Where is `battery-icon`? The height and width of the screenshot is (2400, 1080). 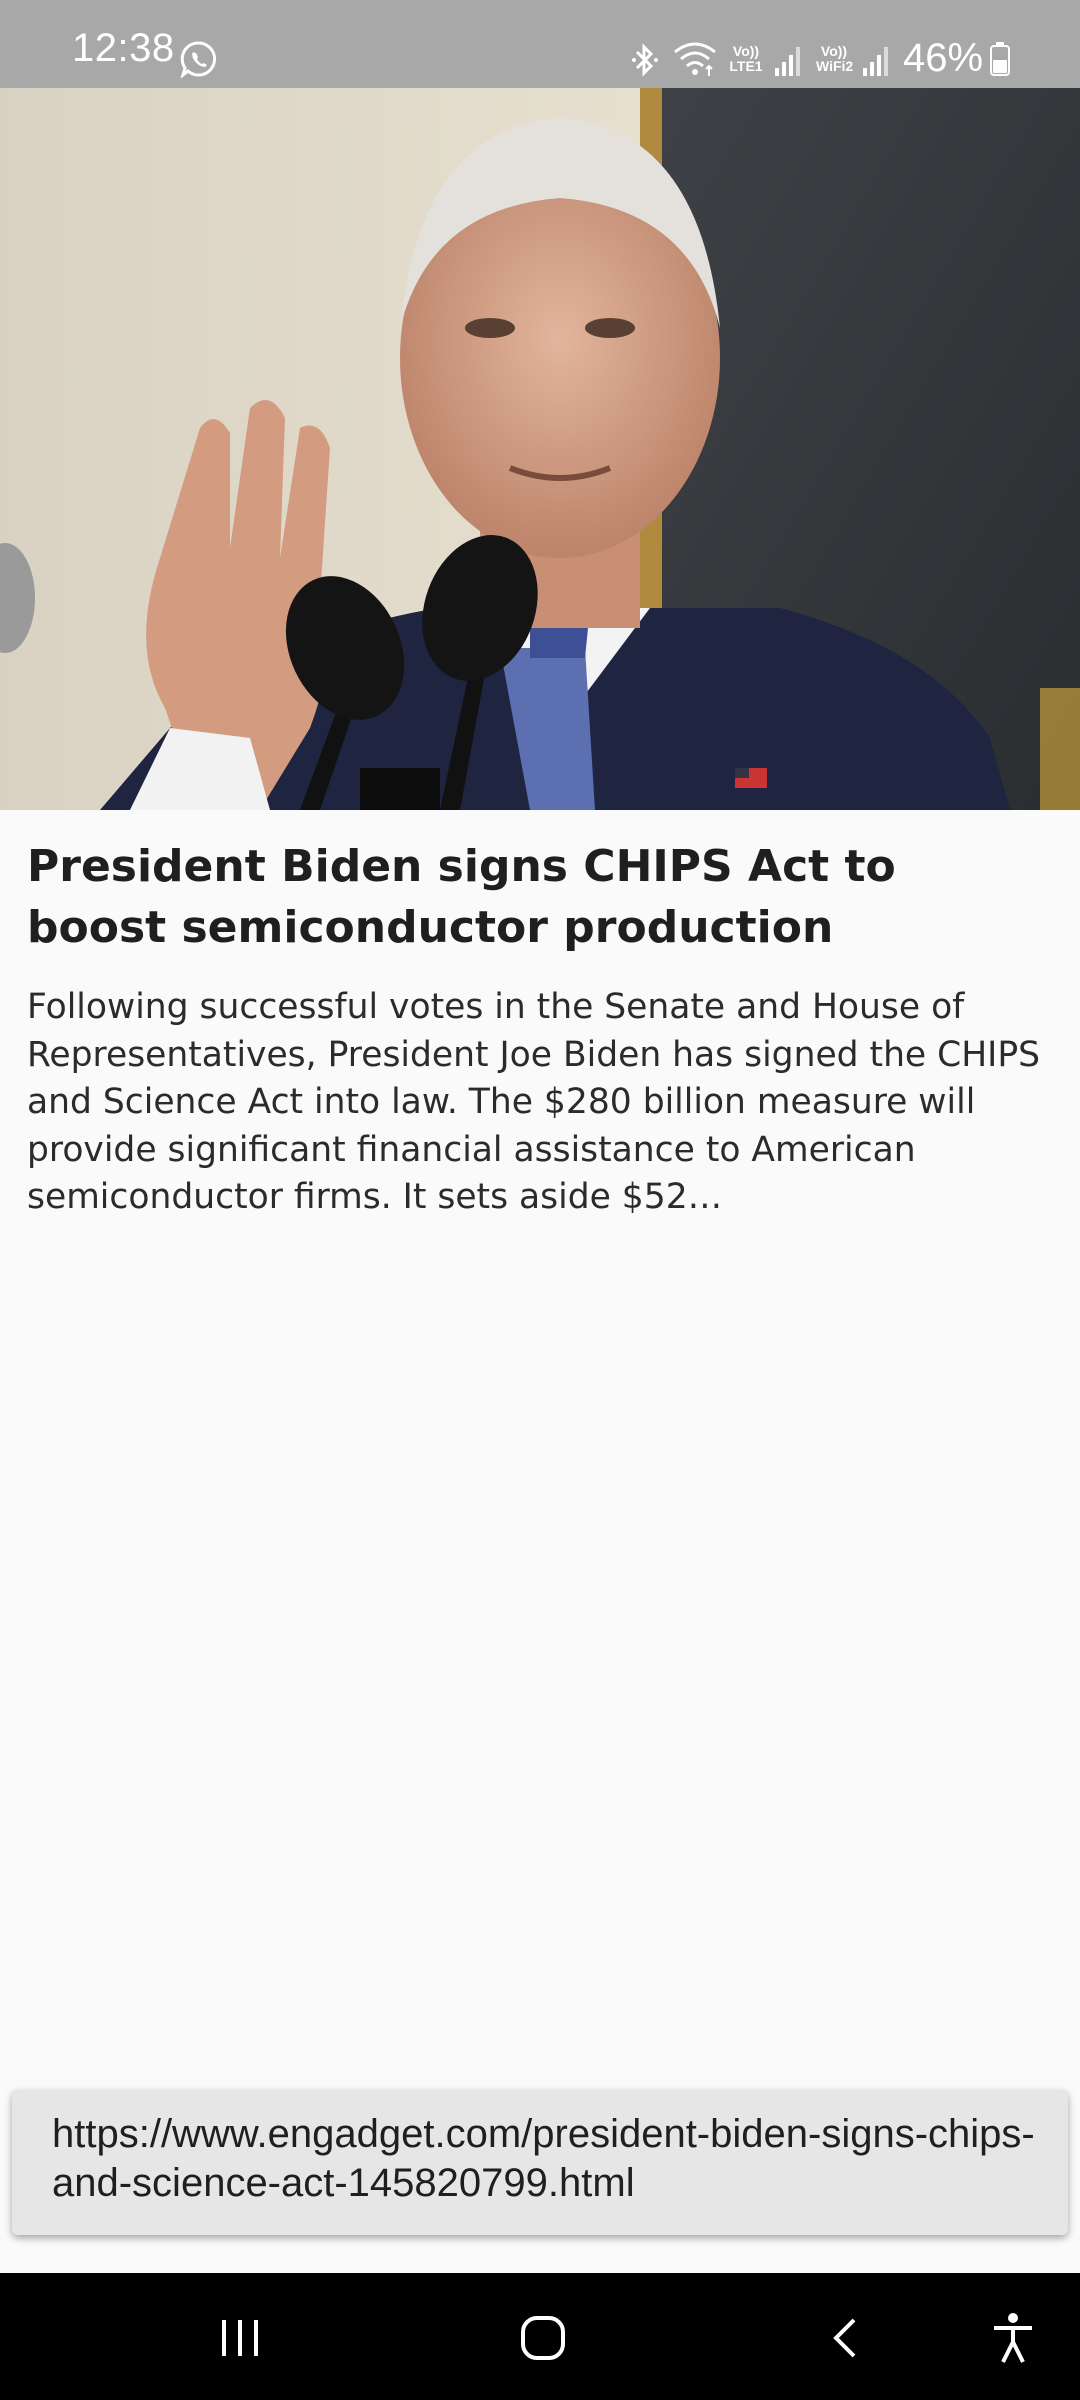 battery-icon is located at coordinates (1000, 59).